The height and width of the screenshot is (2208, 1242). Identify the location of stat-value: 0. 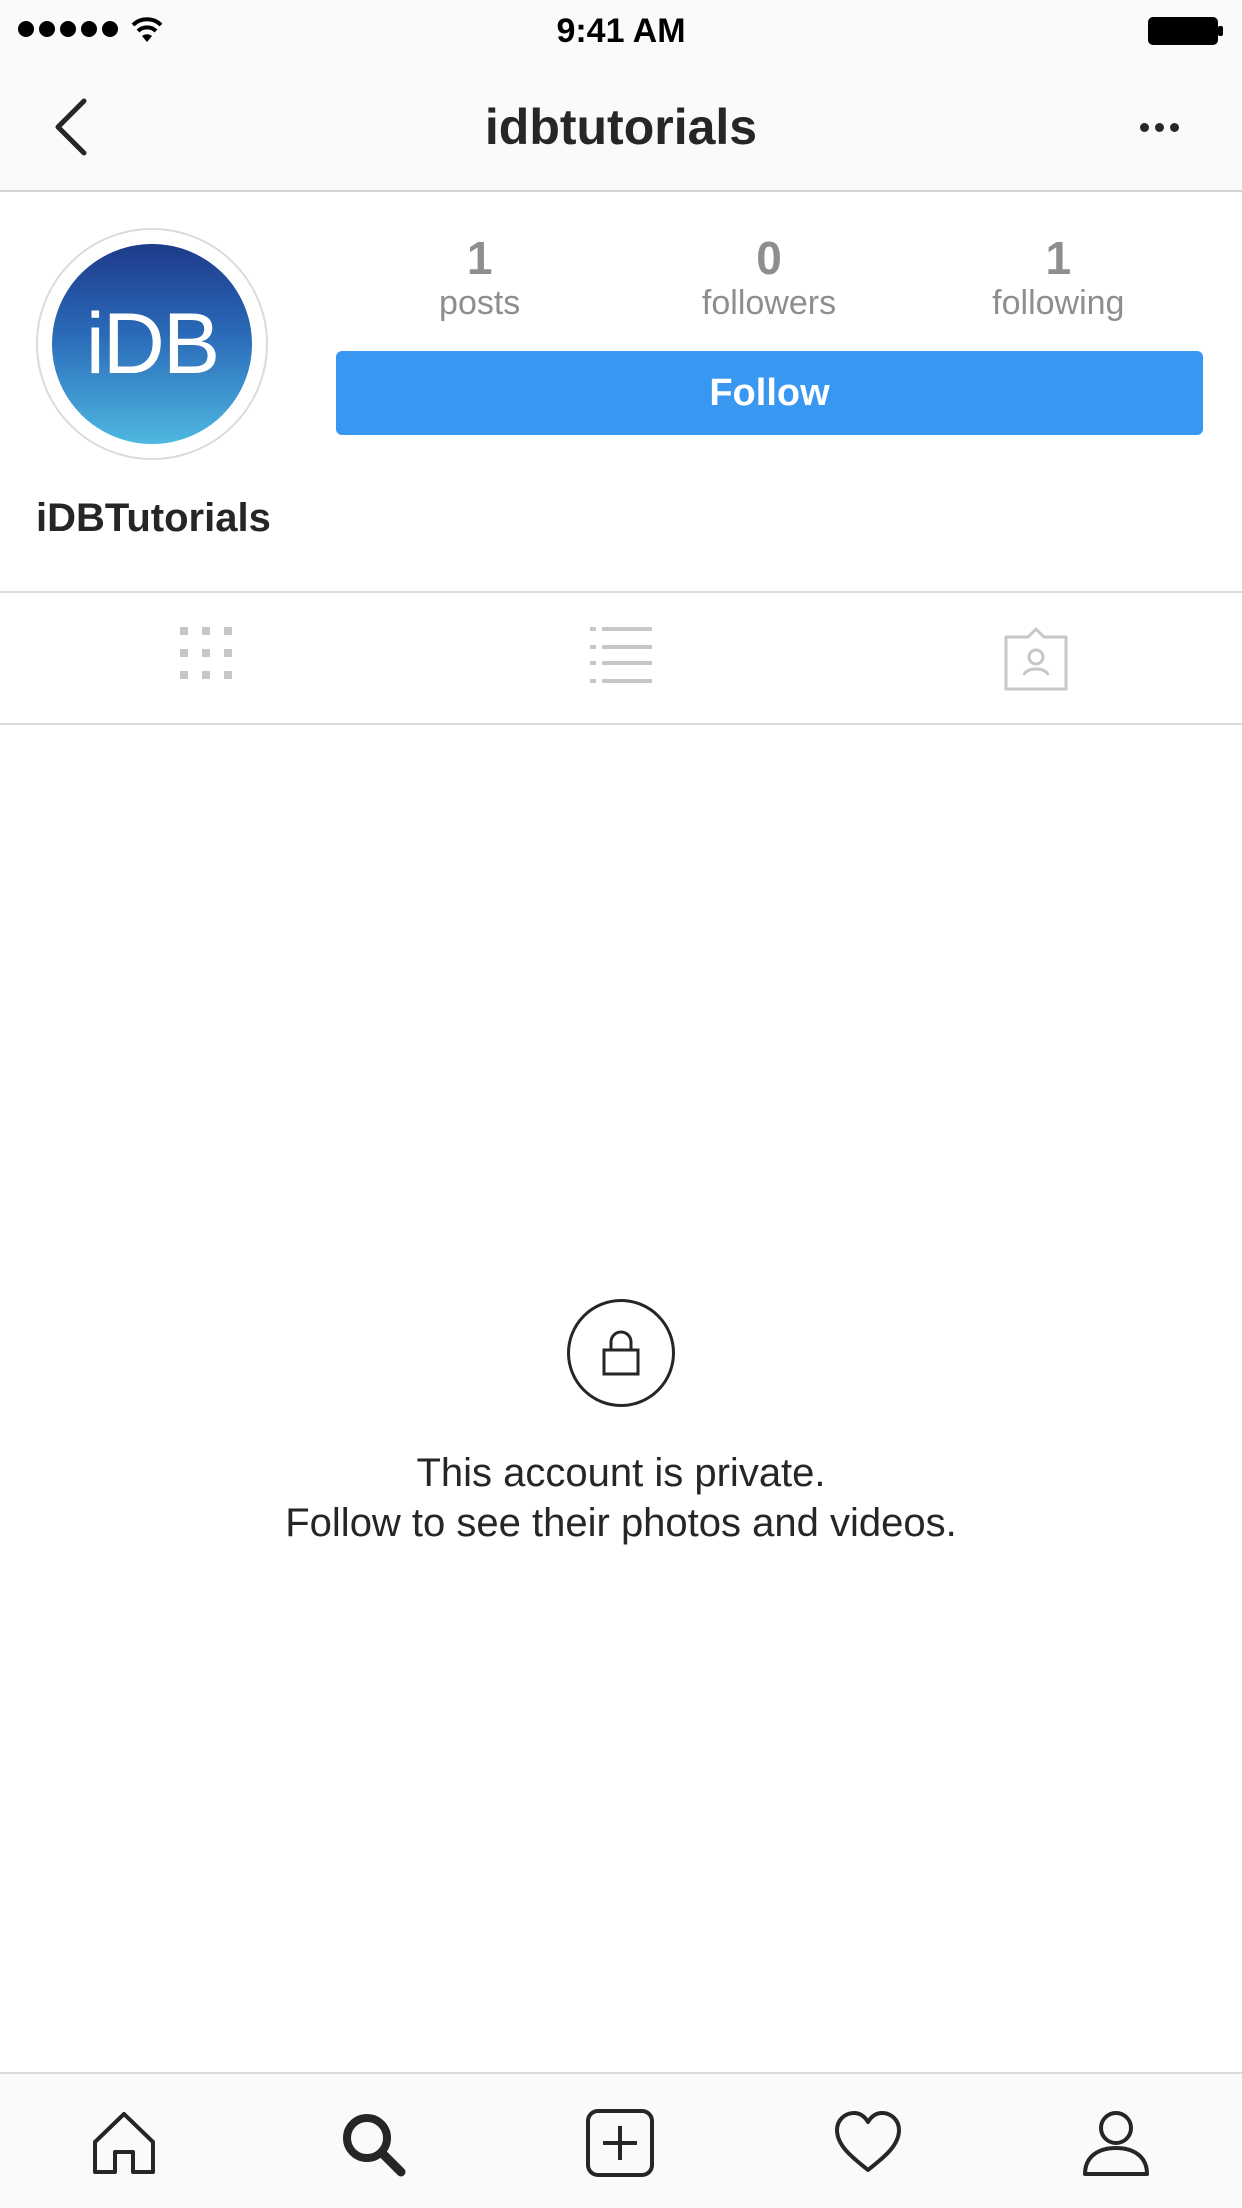
(769, 258).